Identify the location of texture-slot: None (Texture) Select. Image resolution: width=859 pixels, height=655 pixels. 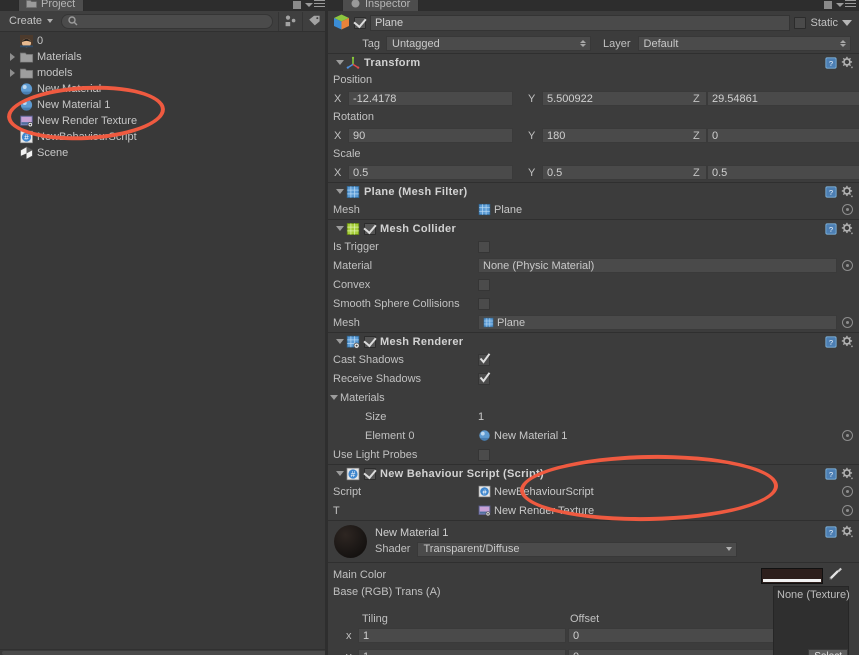
(811, 620).